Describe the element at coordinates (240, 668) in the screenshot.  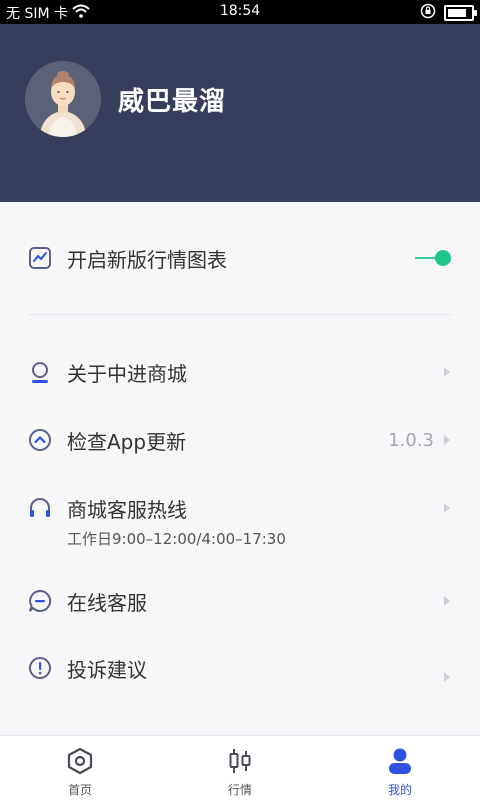
I see `feedback-row: 投诉建议` at that location.